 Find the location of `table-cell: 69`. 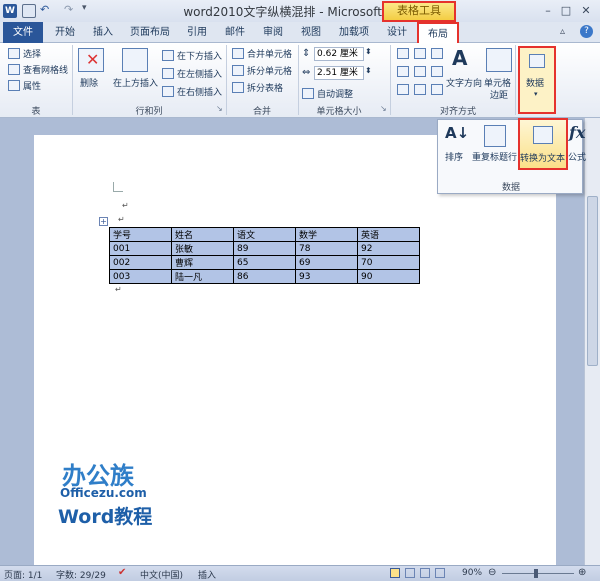

table-cell: 69 is located at coordinates (326, 262).